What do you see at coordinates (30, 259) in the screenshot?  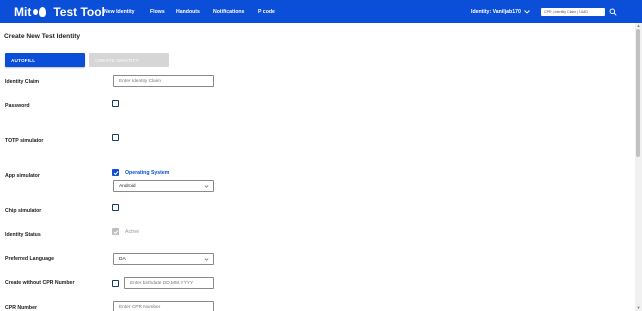 I see `preferred-language-label: Preferred Language` at bounding box center [30, 259].